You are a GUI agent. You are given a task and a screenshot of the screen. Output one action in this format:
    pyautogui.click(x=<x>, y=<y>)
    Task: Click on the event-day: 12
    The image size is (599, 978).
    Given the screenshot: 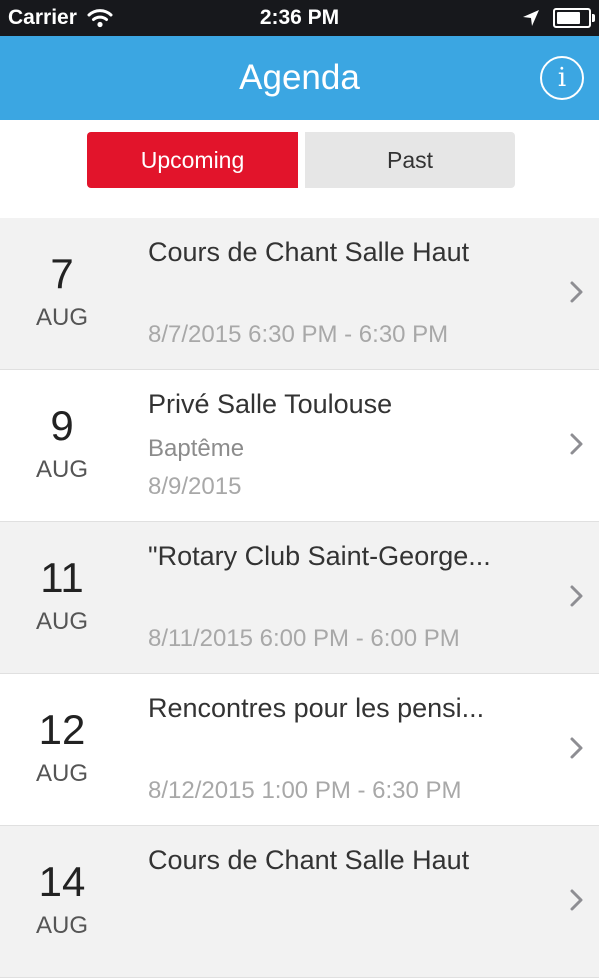 What is the action you would take?
    pyautogui.click(x=62, y=729)
    